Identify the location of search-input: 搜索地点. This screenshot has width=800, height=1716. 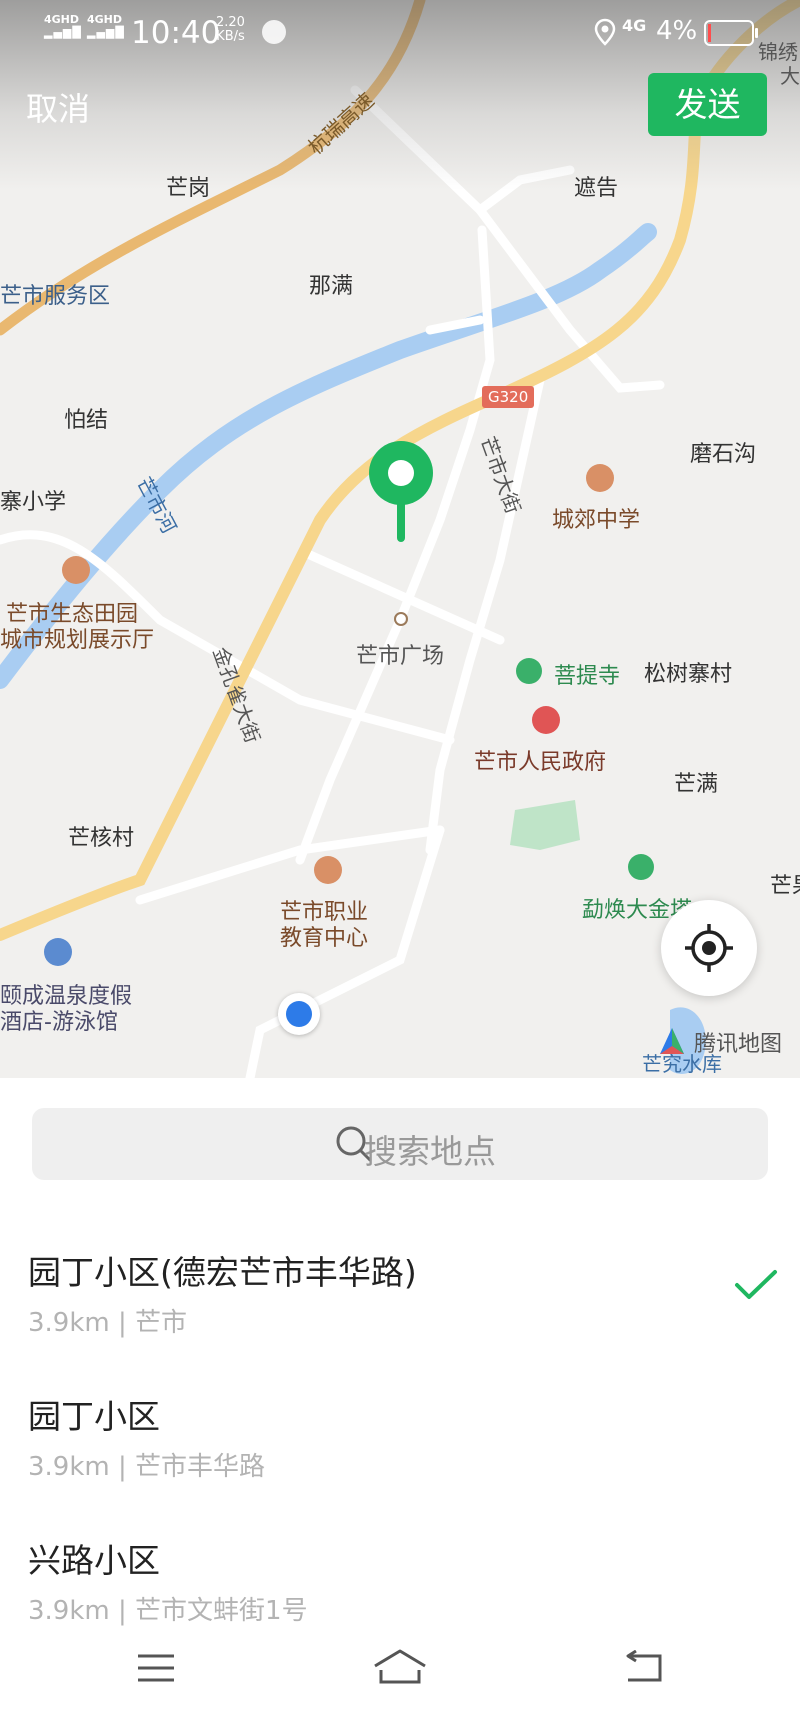
(400, 1144).